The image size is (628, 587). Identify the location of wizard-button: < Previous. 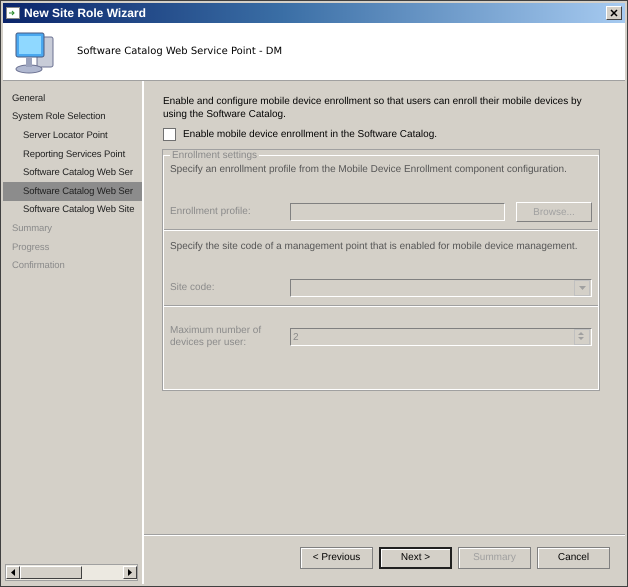
(336, 557).